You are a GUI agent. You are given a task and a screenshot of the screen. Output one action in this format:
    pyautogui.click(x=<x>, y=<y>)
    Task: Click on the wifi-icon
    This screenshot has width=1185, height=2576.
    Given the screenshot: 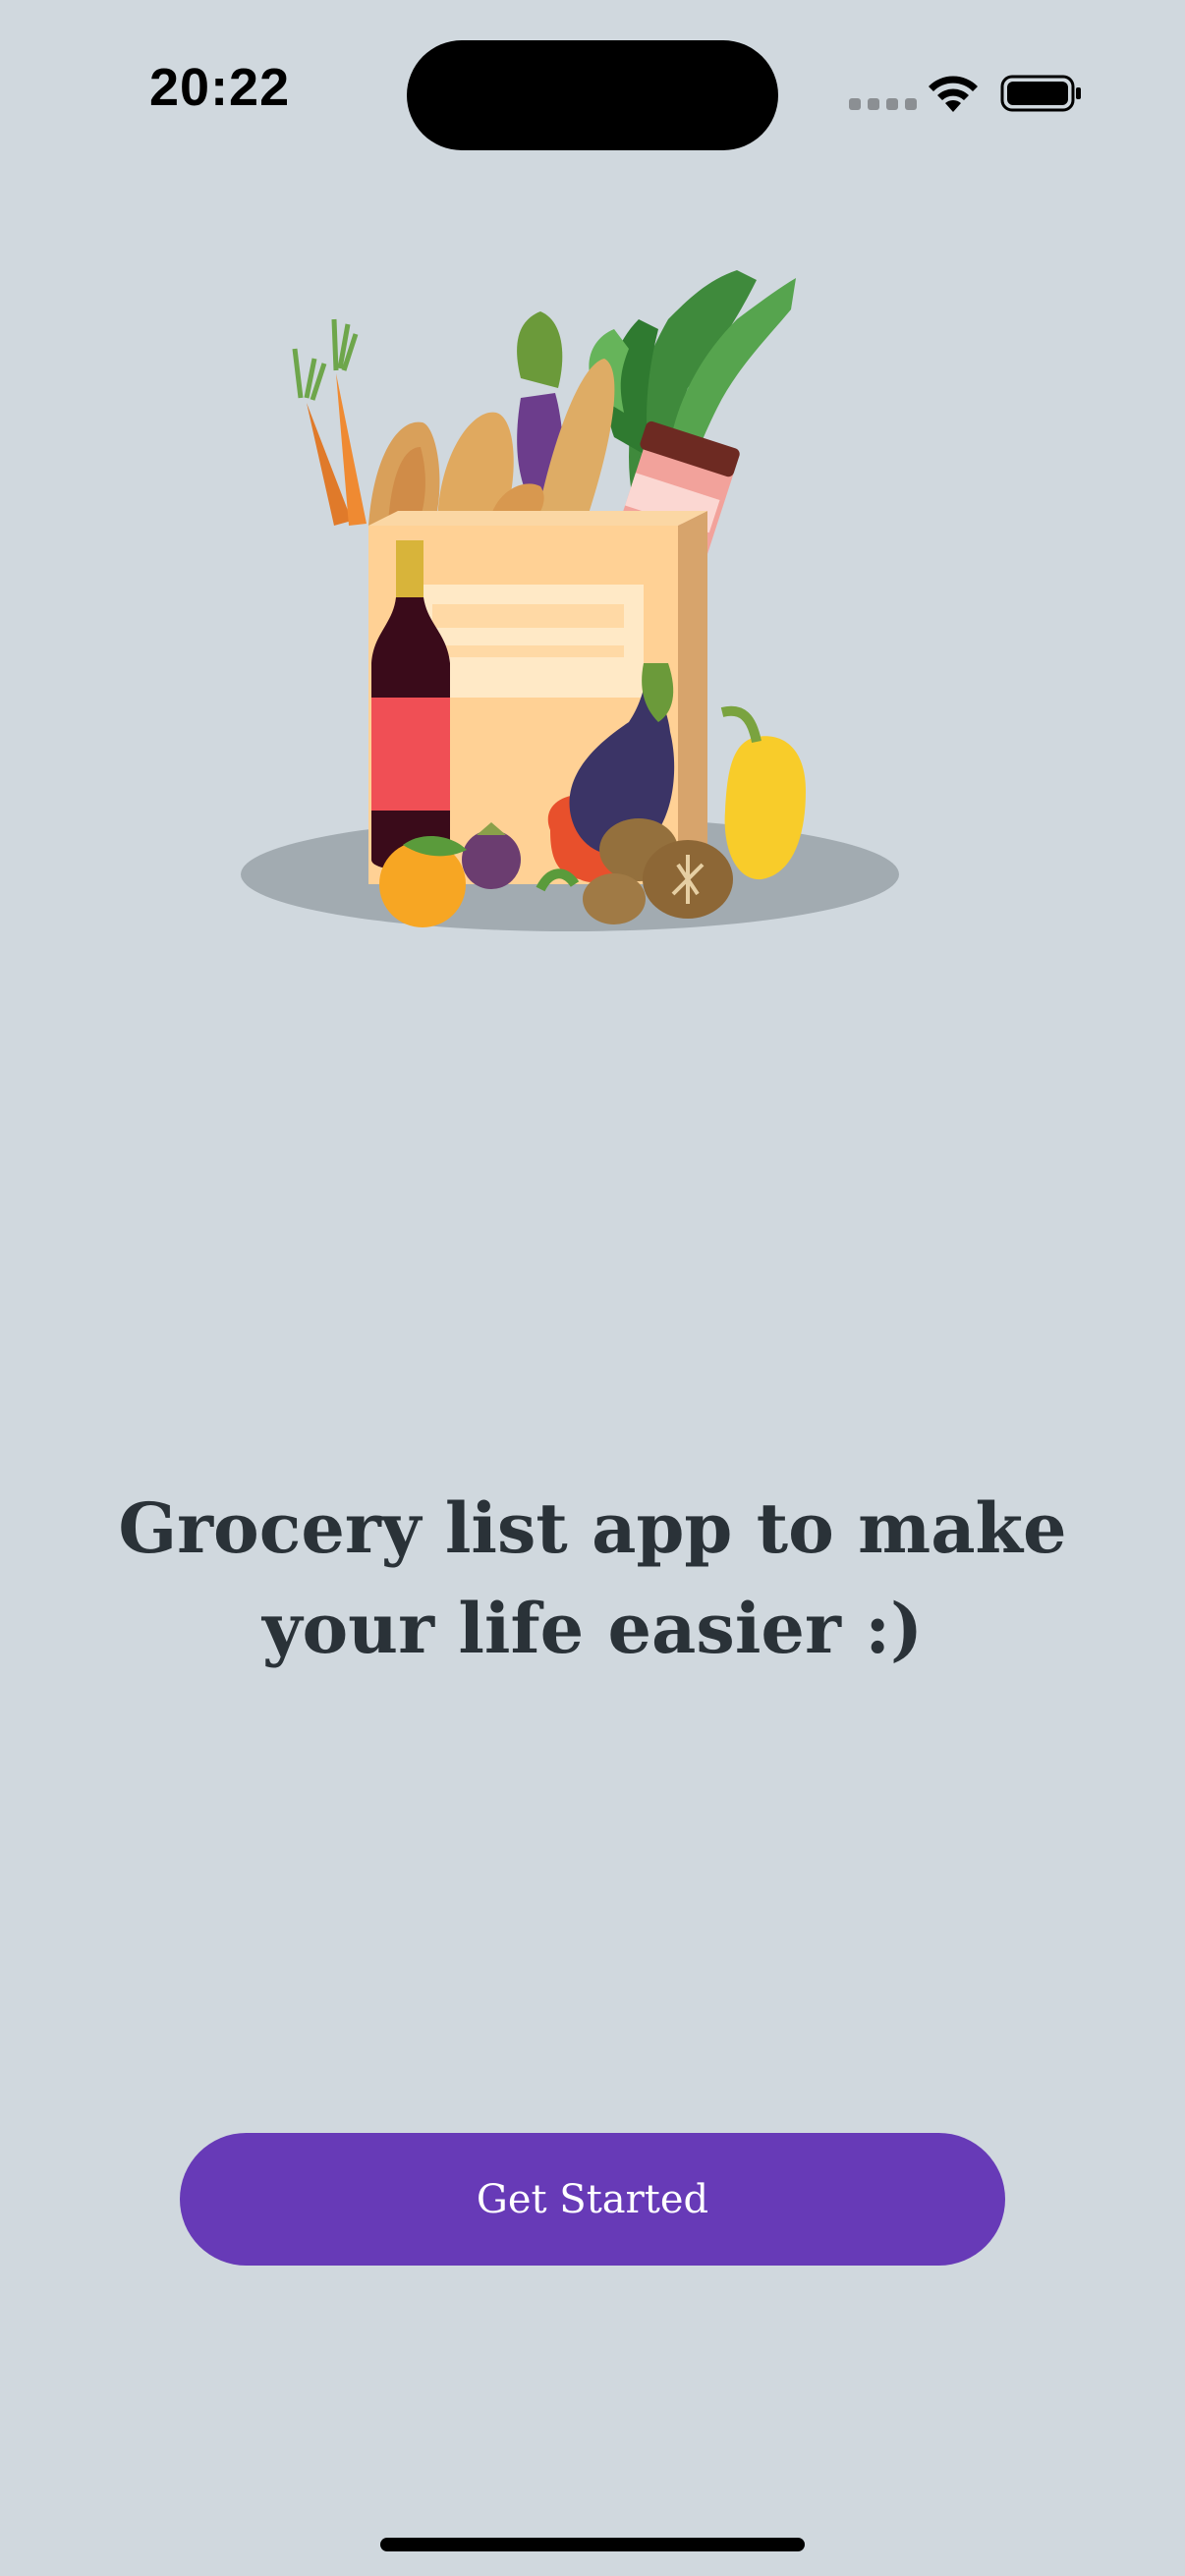 What is the action you would take?
    pyautogui.click(x=954, y=94)
    